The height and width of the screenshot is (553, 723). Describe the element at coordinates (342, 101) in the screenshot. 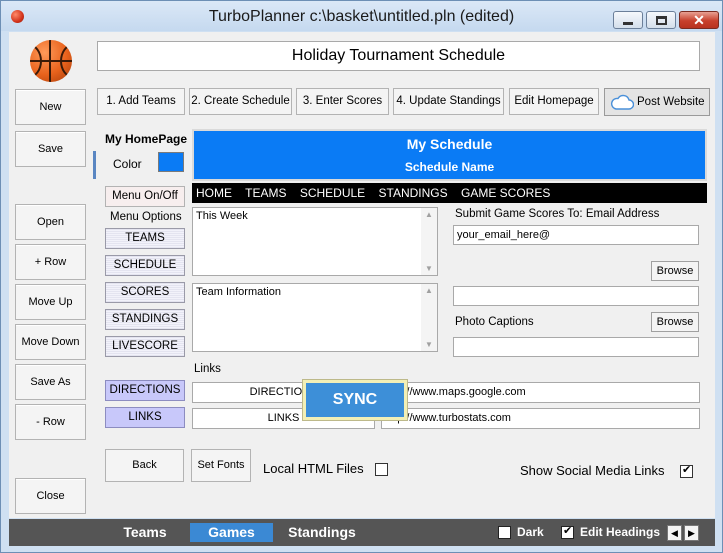

I see `enter-scores-button: 3. Enter Scores` at that location.